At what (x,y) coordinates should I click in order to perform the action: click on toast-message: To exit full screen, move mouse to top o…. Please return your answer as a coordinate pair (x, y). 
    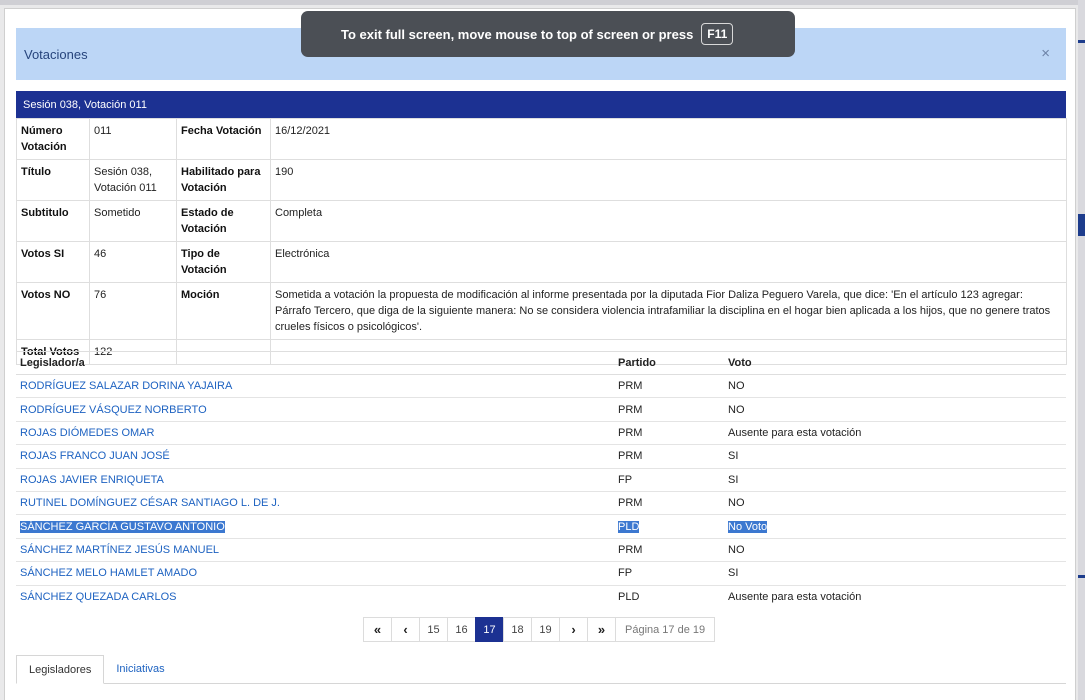
    Looking at the image, I should click on (517, 34).